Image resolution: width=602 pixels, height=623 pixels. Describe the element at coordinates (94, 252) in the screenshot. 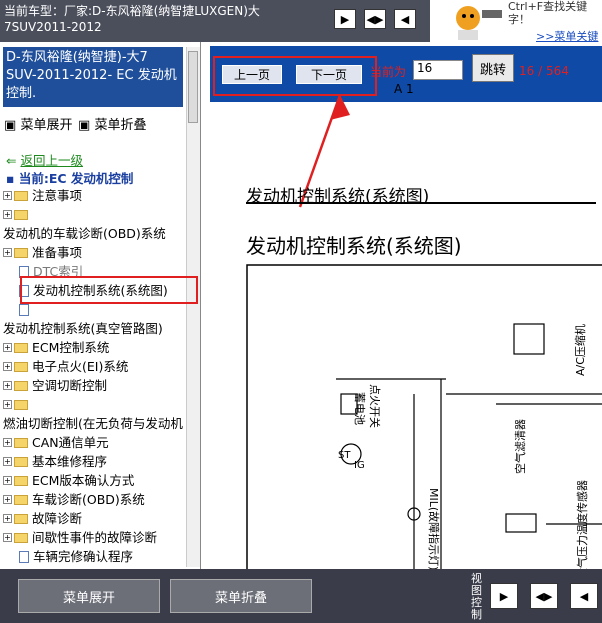

I see `tree-item: + 准备事项` at that location.